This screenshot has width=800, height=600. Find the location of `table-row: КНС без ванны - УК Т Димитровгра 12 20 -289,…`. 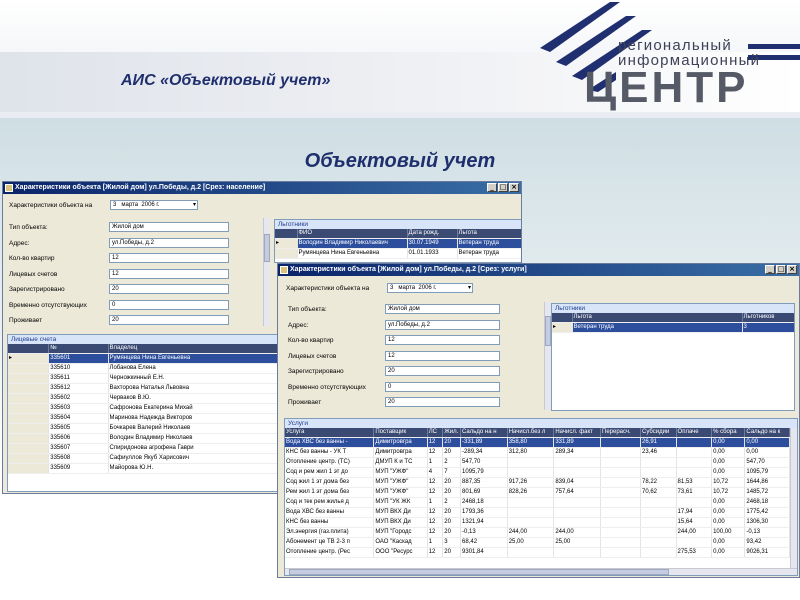

table-row: КНС без ванны - УК Т Димитровгра 12 20 -289,… is located at coordinates (537, 453).